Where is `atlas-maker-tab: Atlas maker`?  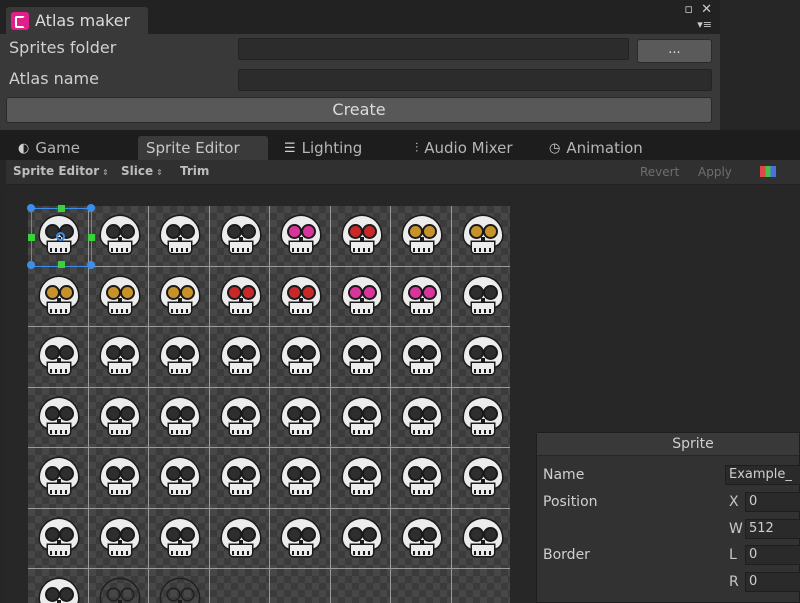
atlas-maker-tab: Atlas maker is located at coordinates (77, 20).